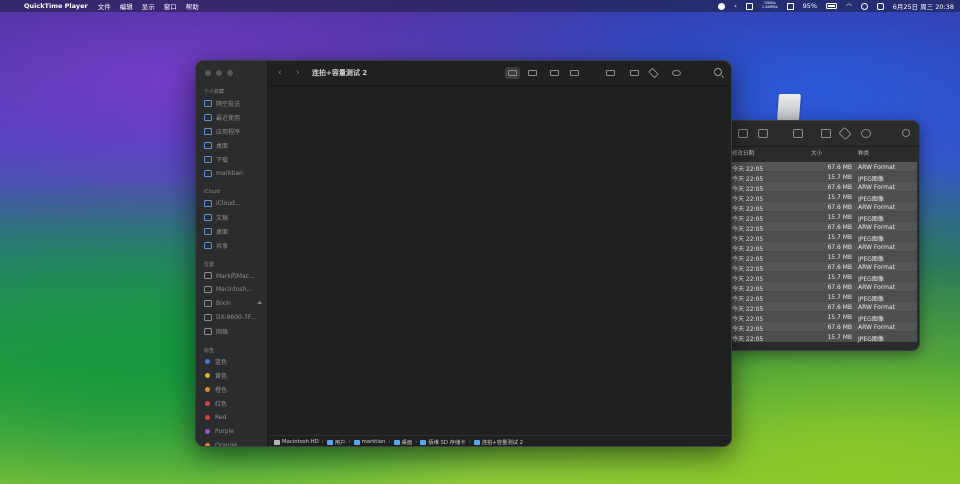 The image size is (960, 484). I want to click on minimize-button, so click(219, 73).